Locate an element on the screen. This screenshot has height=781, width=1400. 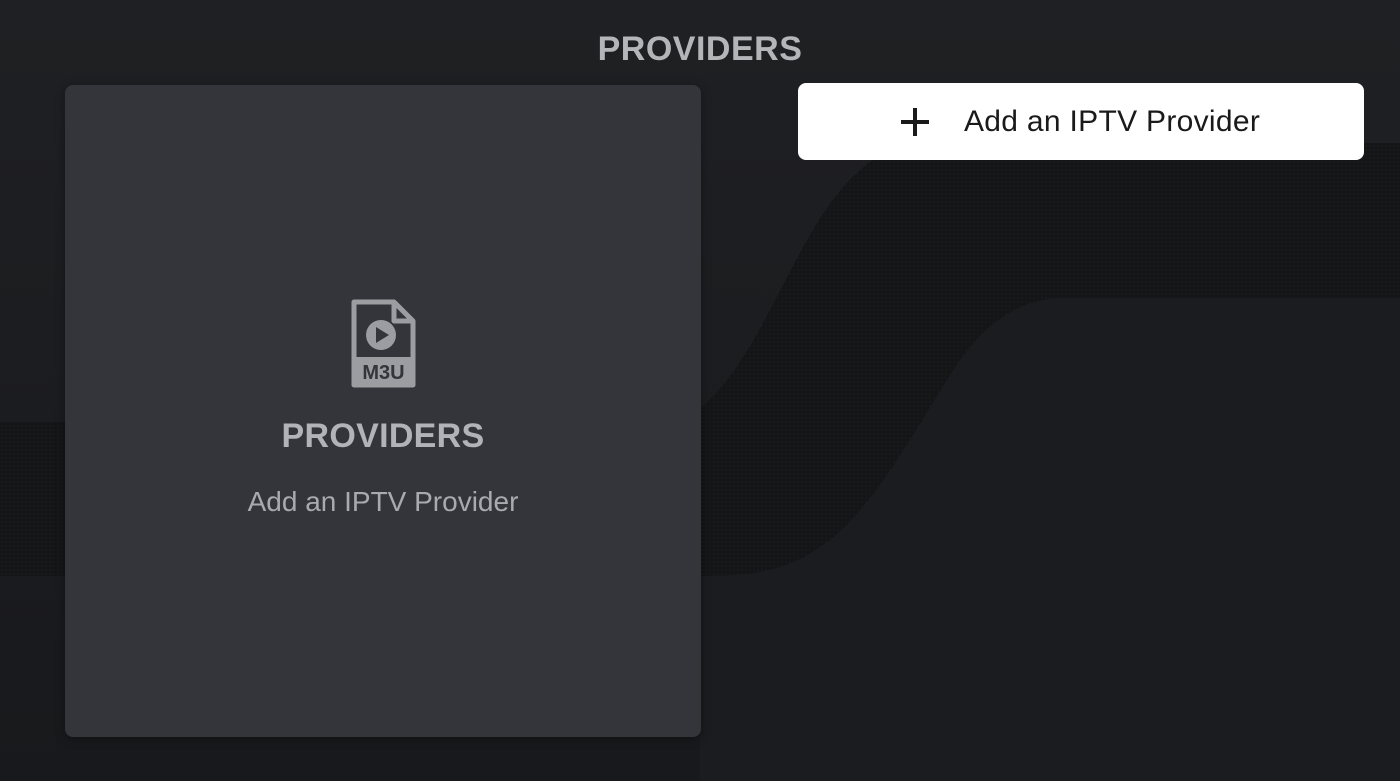
page-title: PROVIDERS is located at coordinates (700, 49).